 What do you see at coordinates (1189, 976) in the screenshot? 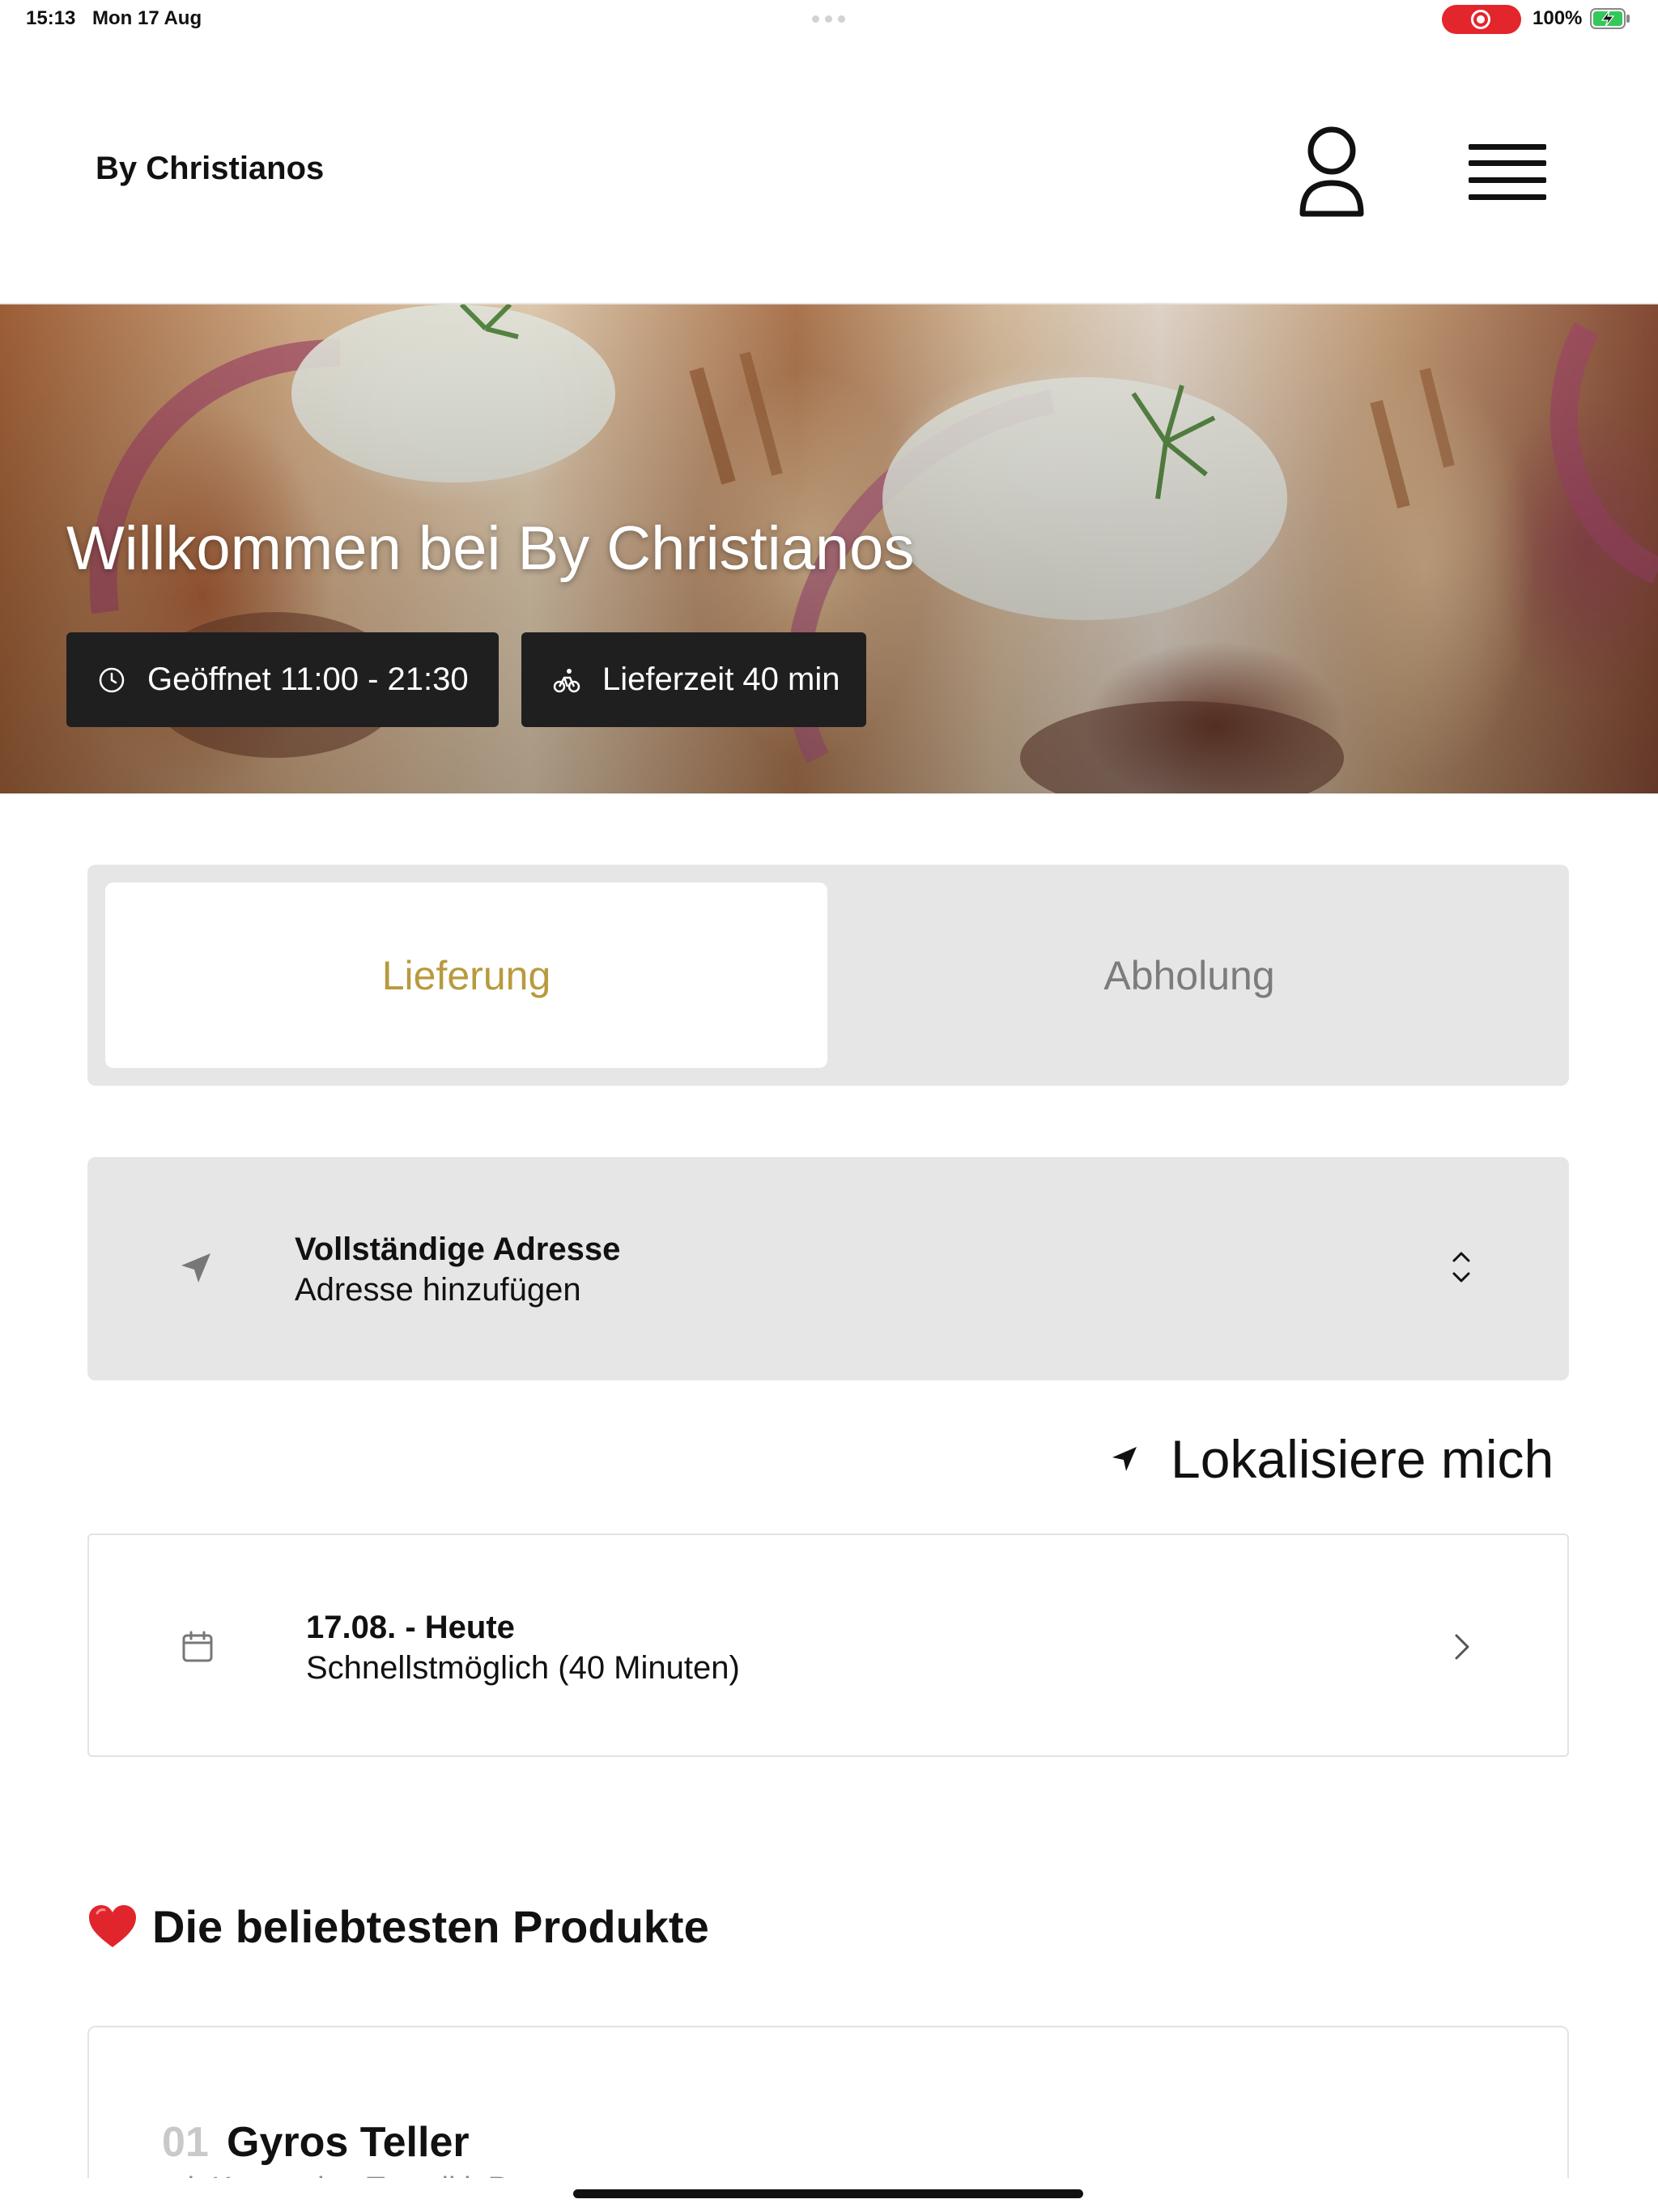
I see `tab-pickup: Abholung` at bounding box center [1189, 976].